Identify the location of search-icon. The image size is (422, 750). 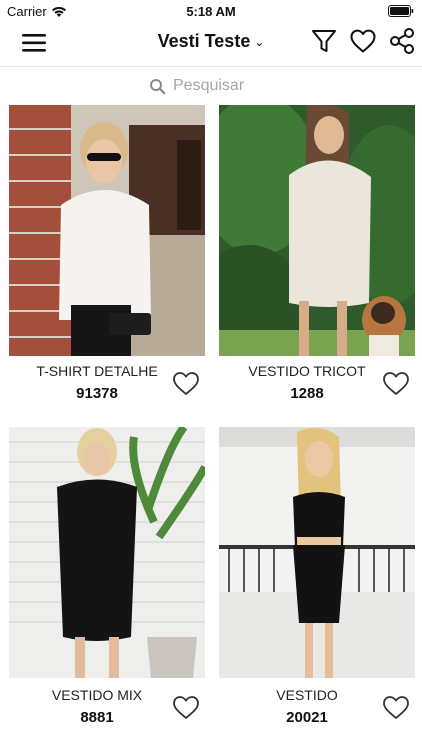
(158, 86).